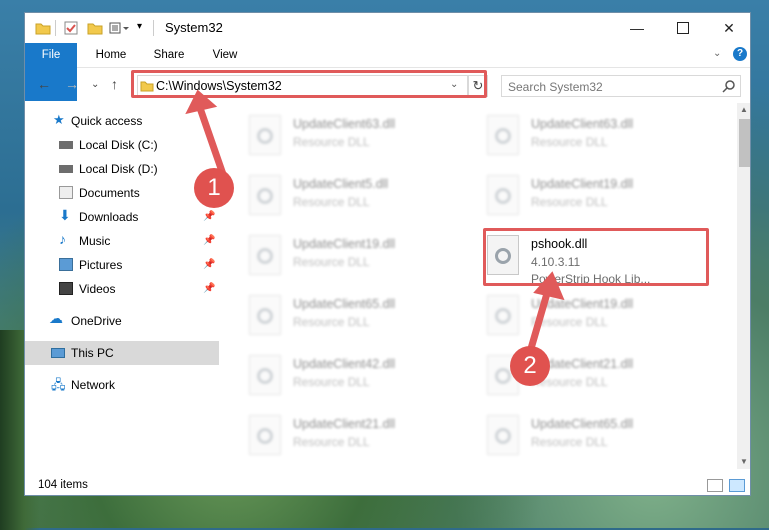  I want to click on step-2-badge: 2, so click(530, 366).